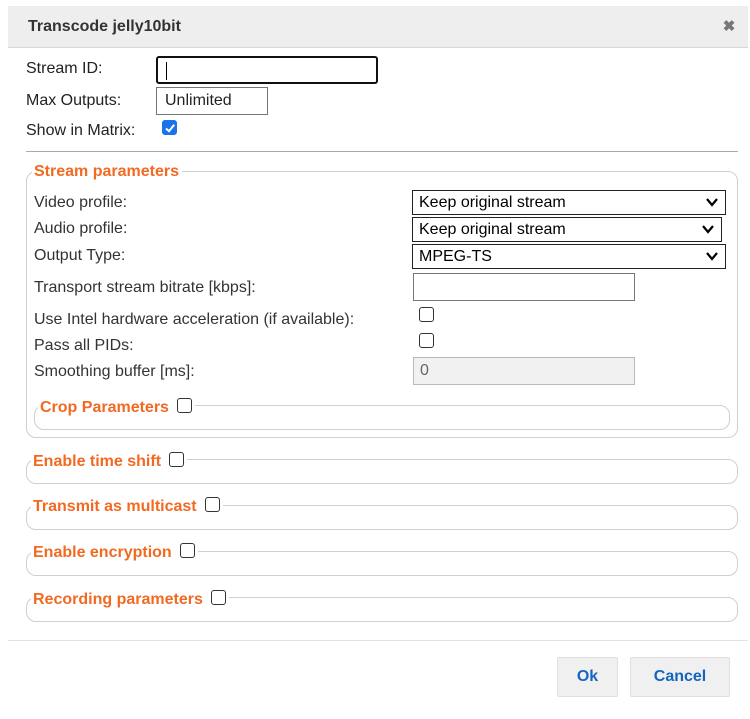 The image size is (750, 719). What do you see at coordinates (184, 405) in the screenshot?
I see `crop-parameters-checkbox` at bounding box center [184, 405].